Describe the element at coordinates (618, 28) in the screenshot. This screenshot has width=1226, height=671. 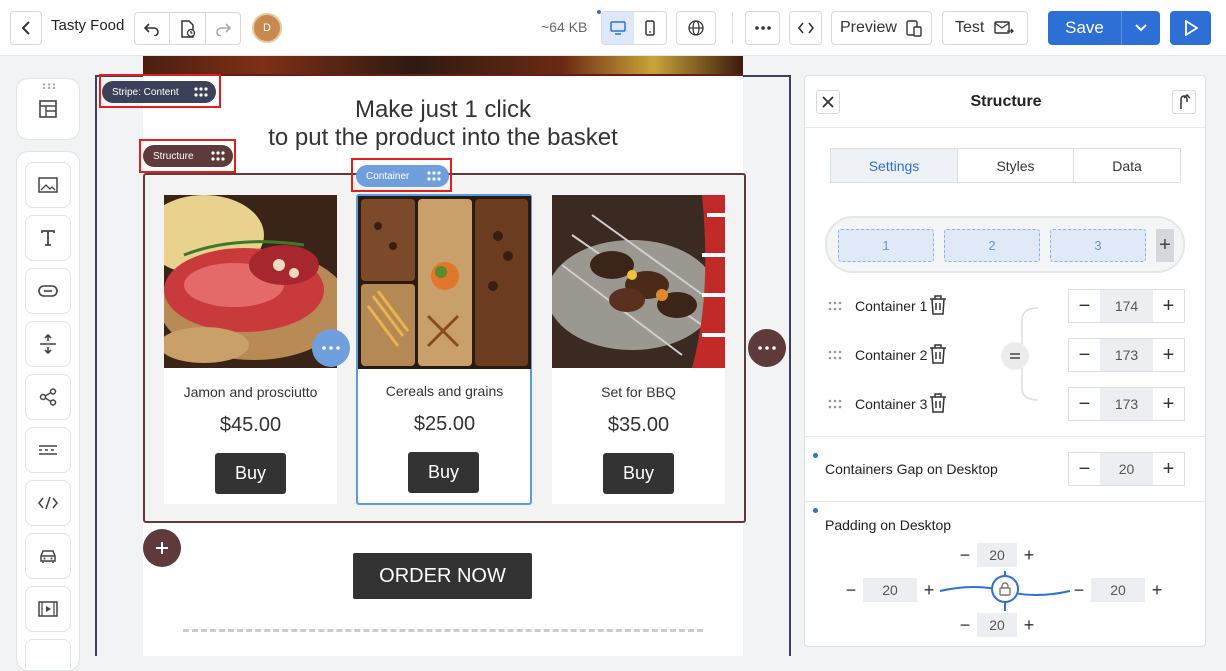
I see `desktop-view-button` at that location.